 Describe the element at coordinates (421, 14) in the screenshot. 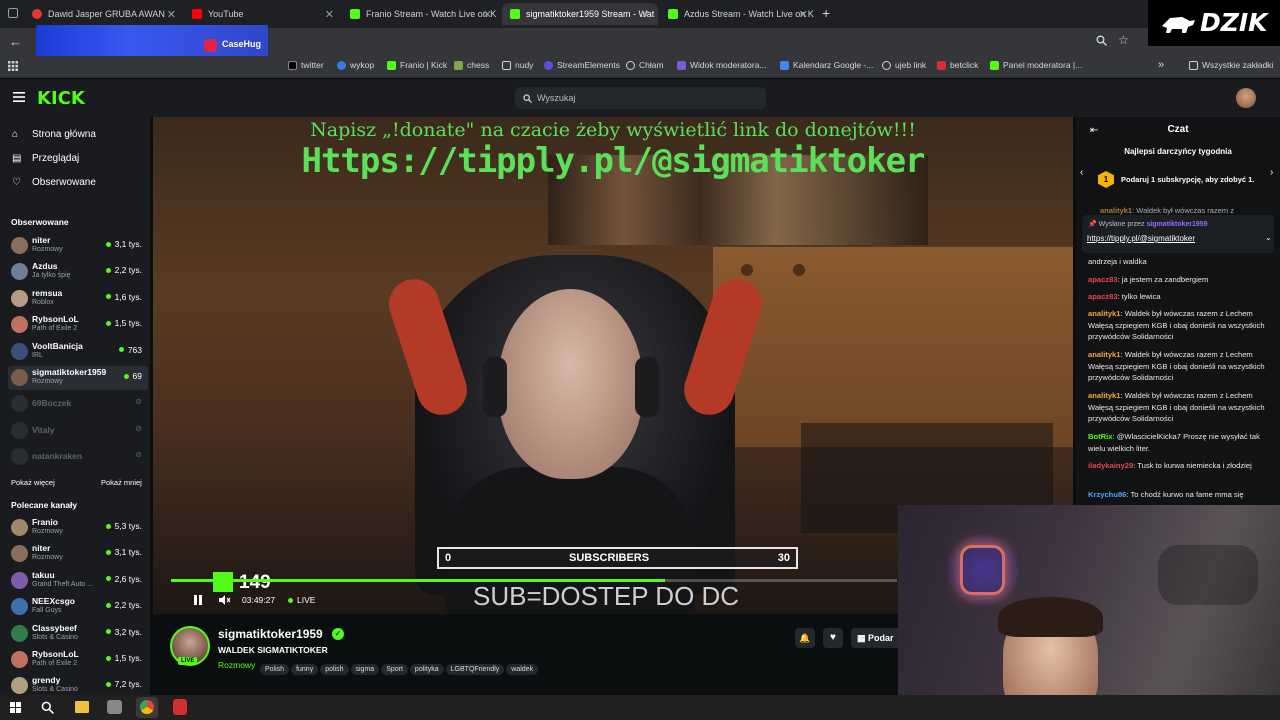

I see `browser-tab: Franio Stream - Watch Live on K ✕` at that location.